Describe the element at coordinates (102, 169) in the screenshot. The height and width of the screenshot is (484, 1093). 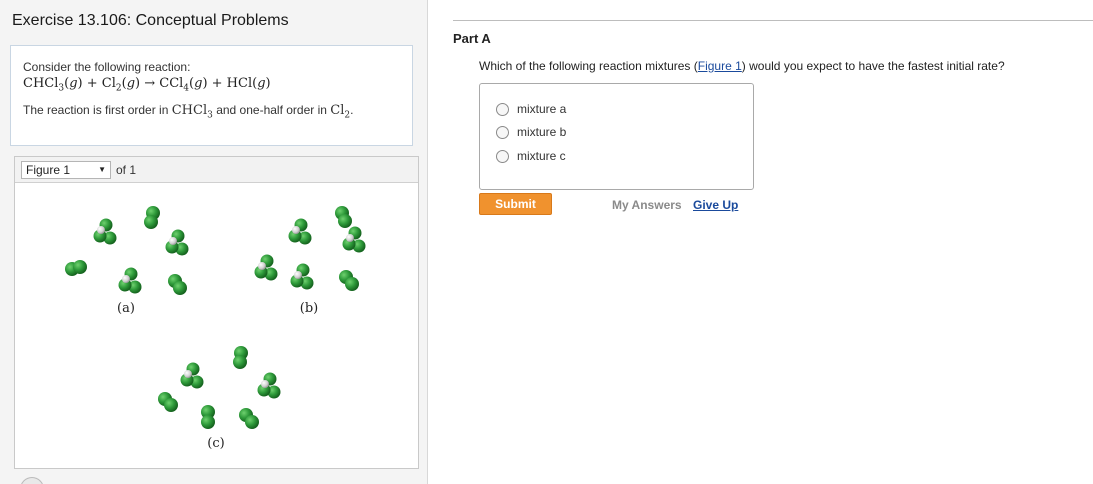
I see `chevron-down-icon: ▼` at that location.